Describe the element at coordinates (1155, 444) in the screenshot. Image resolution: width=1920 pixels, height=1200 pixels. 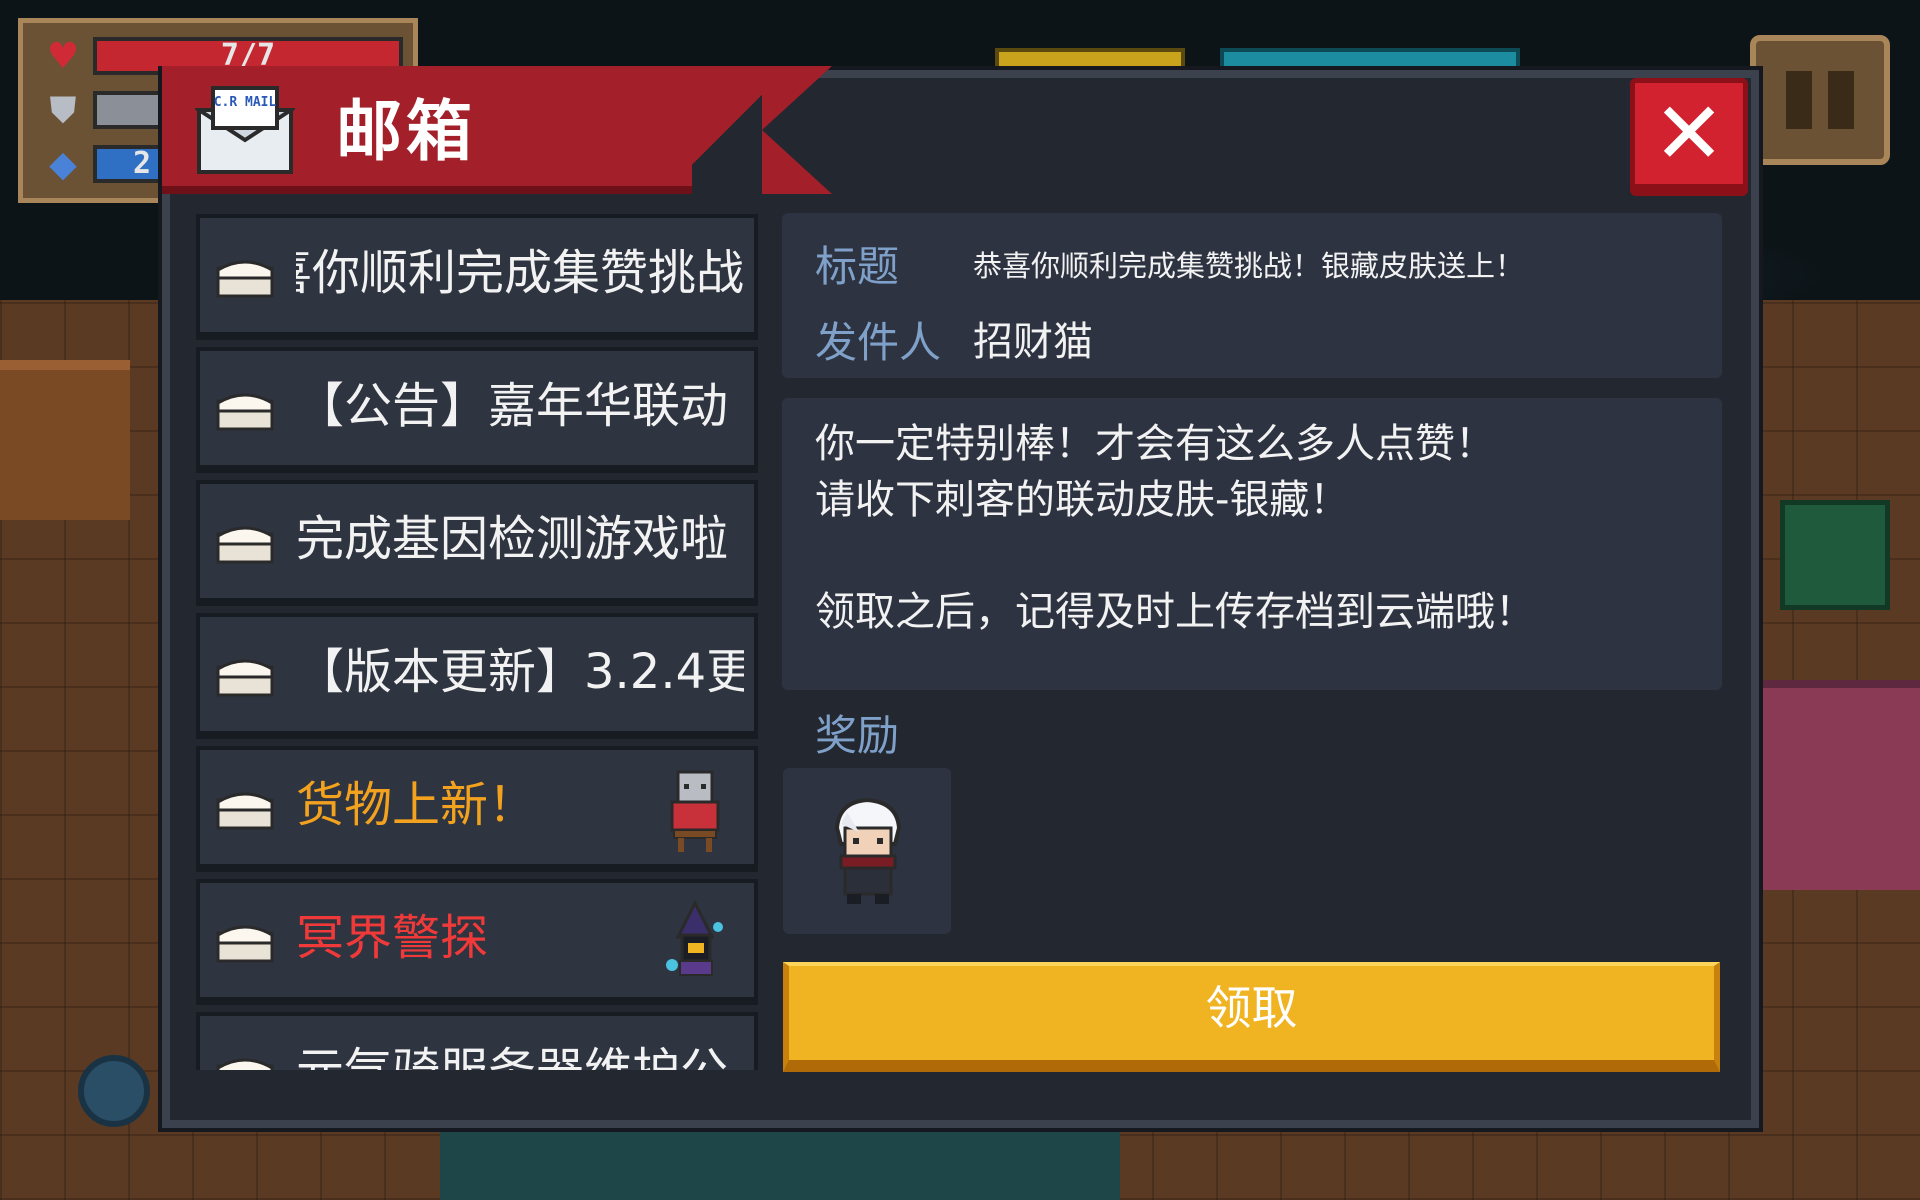
I see `mail-body-line: 你一定特别棒！才会有这么多人点赞！` at that location.